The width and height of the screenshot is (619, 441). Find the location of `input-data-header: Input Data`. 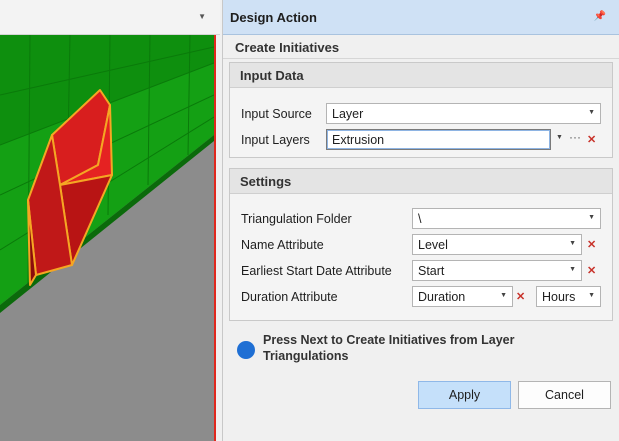

input-data-header: Input Data is located at coordinates (421, 75).